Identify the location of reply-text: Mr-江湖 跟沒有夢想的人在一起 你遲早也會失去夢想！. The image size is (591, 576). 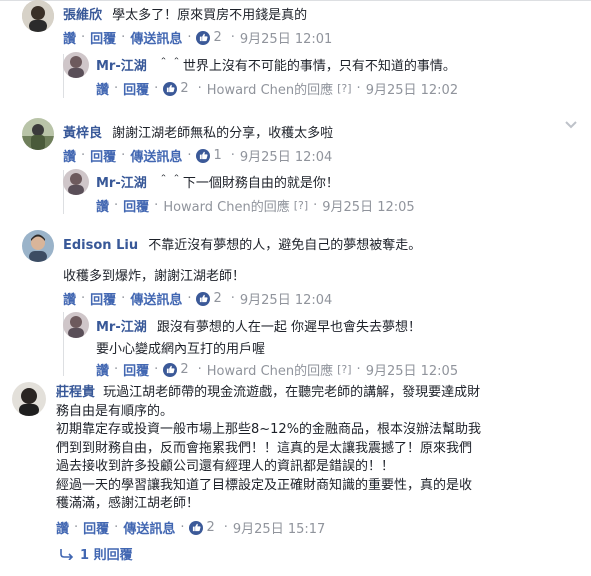
(258, 325).